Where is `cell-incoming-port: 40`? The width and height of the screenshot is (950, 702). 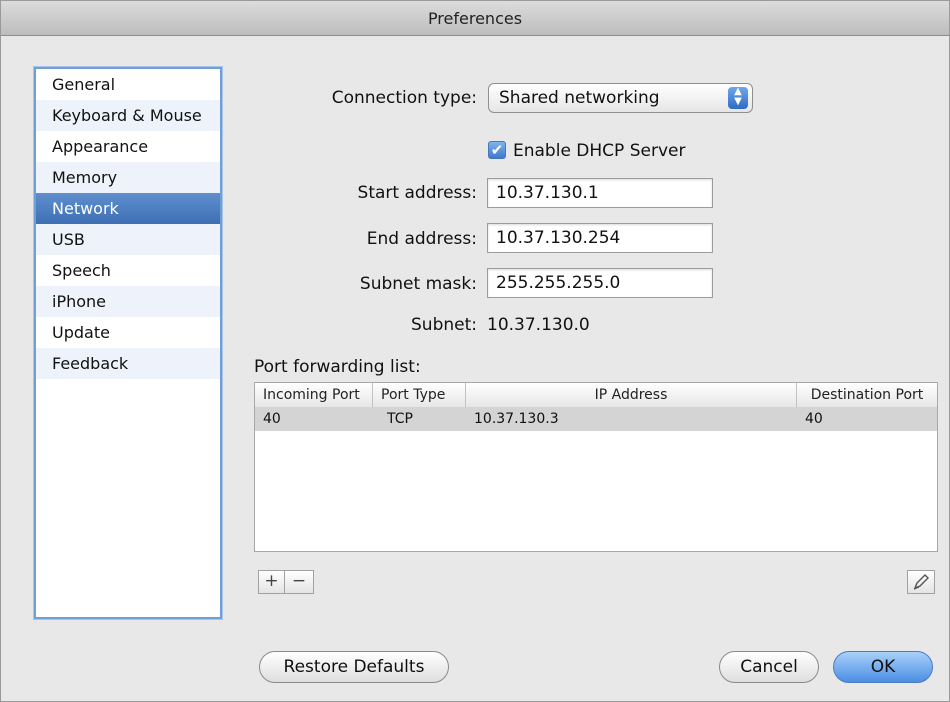 cell-incoming-port: 40 is located at coordinates (272, 419).